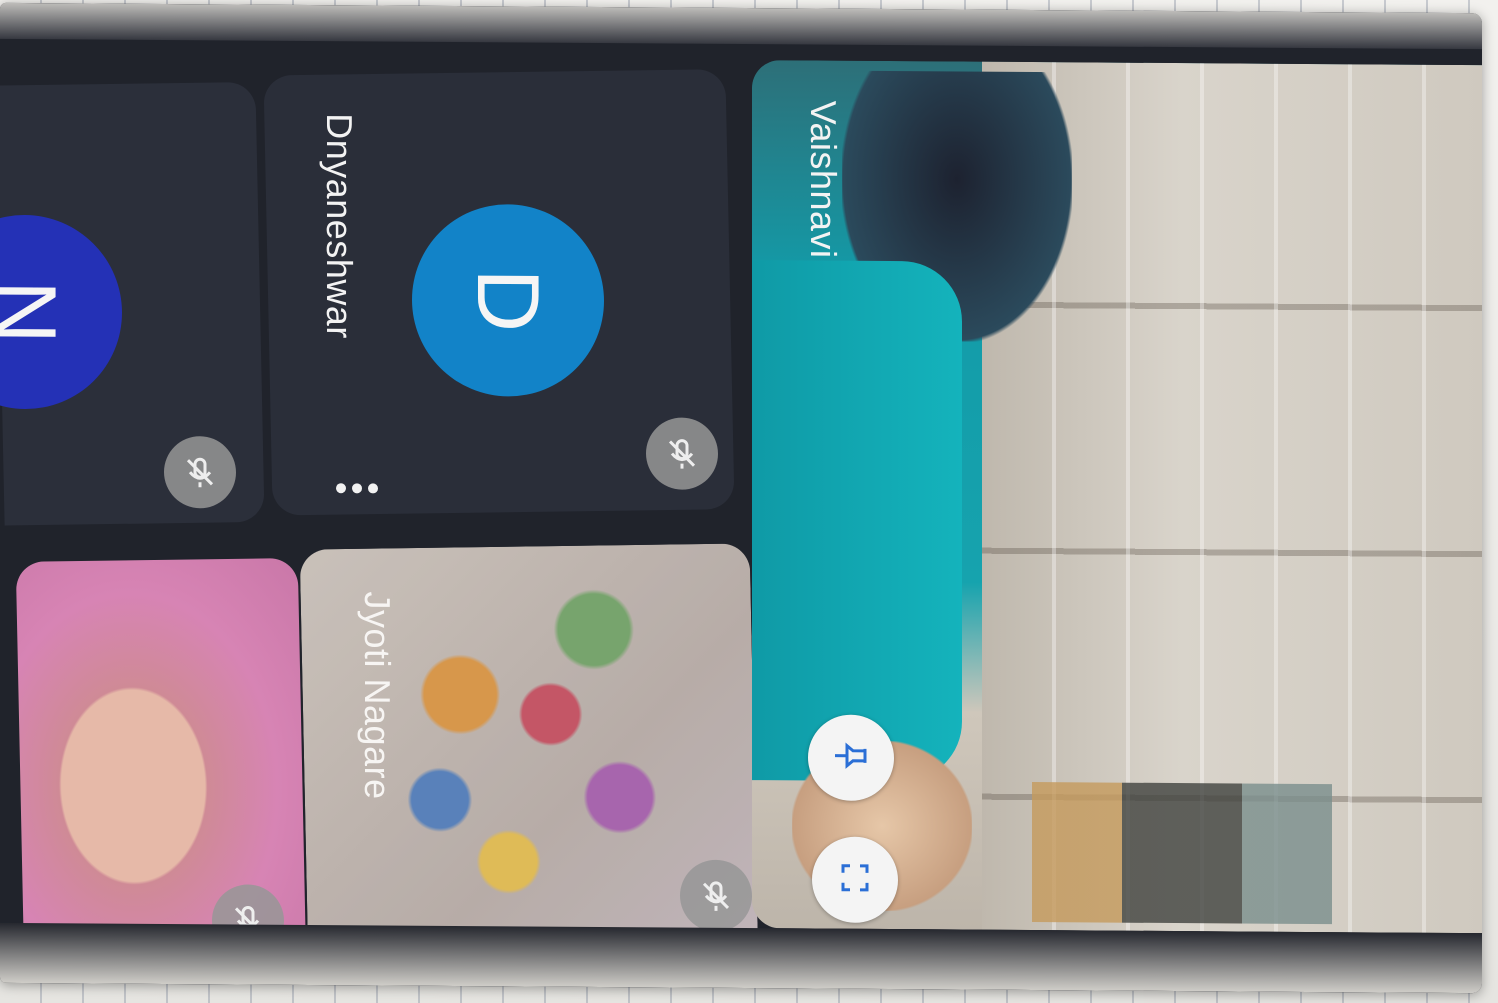  I want to click on pin-button, so click(851, 758).